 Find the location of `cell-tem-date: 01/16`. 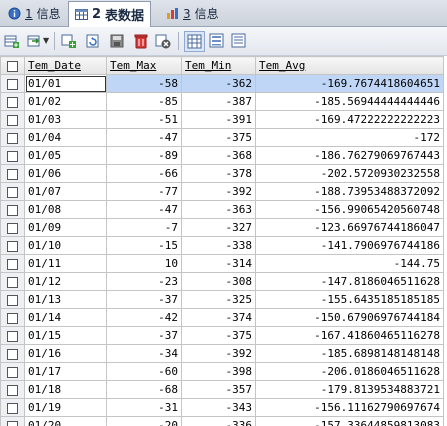

cell-tem-date: 01/16 is located at coordinates (65, 353).